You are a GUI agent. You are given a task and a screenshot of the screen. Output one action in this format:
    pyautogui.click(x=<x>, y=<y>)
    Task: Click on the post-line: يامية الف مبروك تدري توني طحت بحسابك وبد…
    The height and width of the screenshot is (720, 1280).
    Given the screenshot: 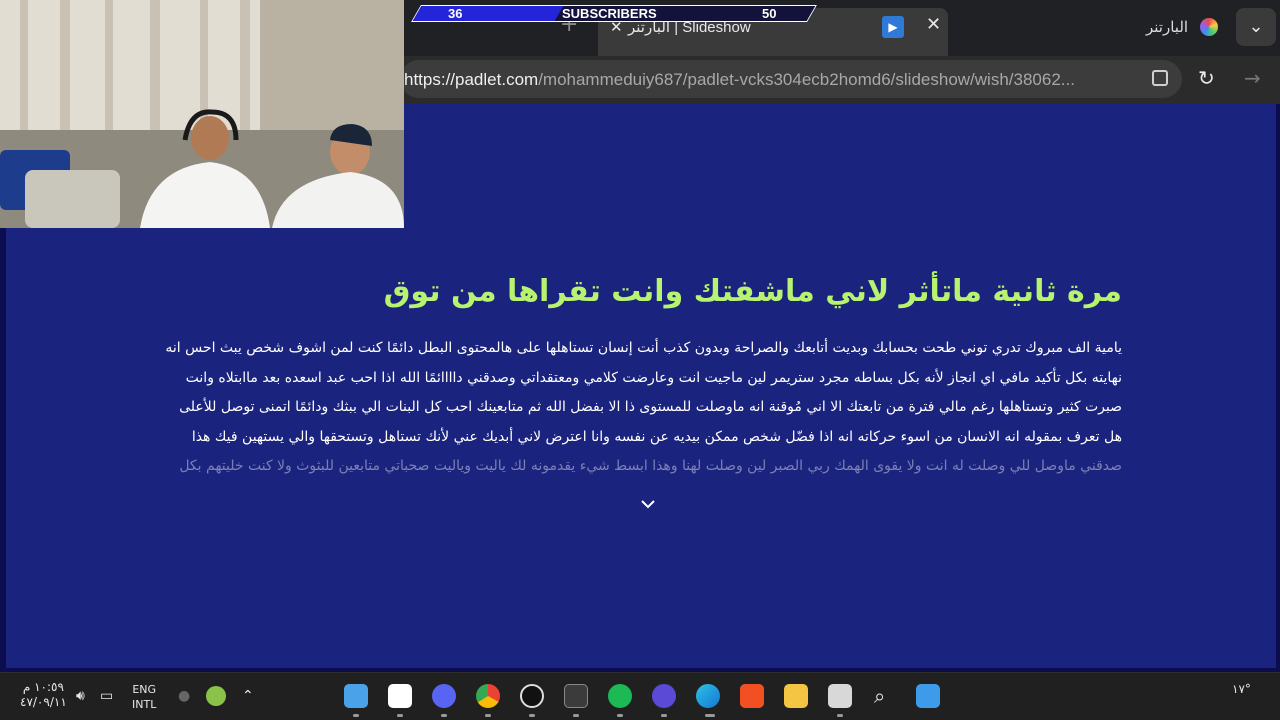 What is the action you would take?
    pyautogui.click(x=644, y=348)
    